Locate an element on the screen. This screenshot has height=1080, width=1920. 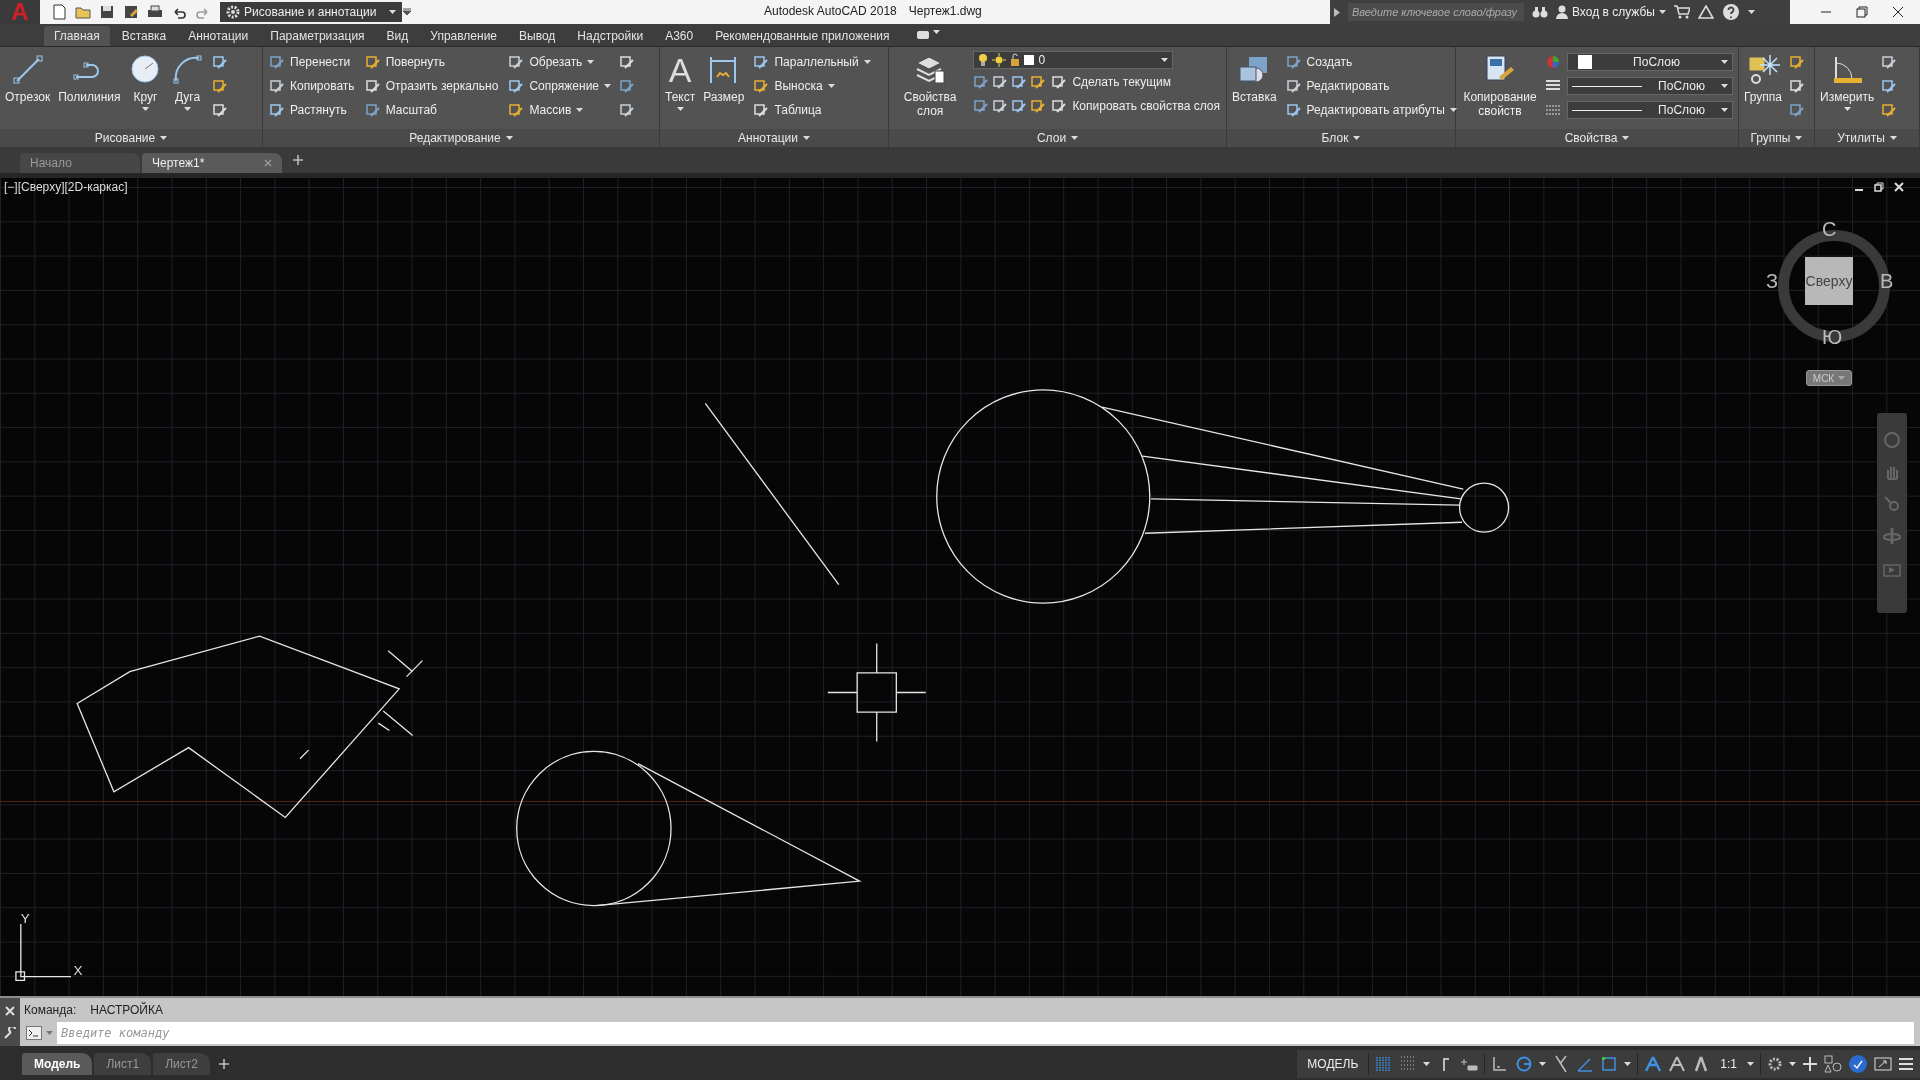
ribbon-tab: A360 is located at coordinates (679, 36).